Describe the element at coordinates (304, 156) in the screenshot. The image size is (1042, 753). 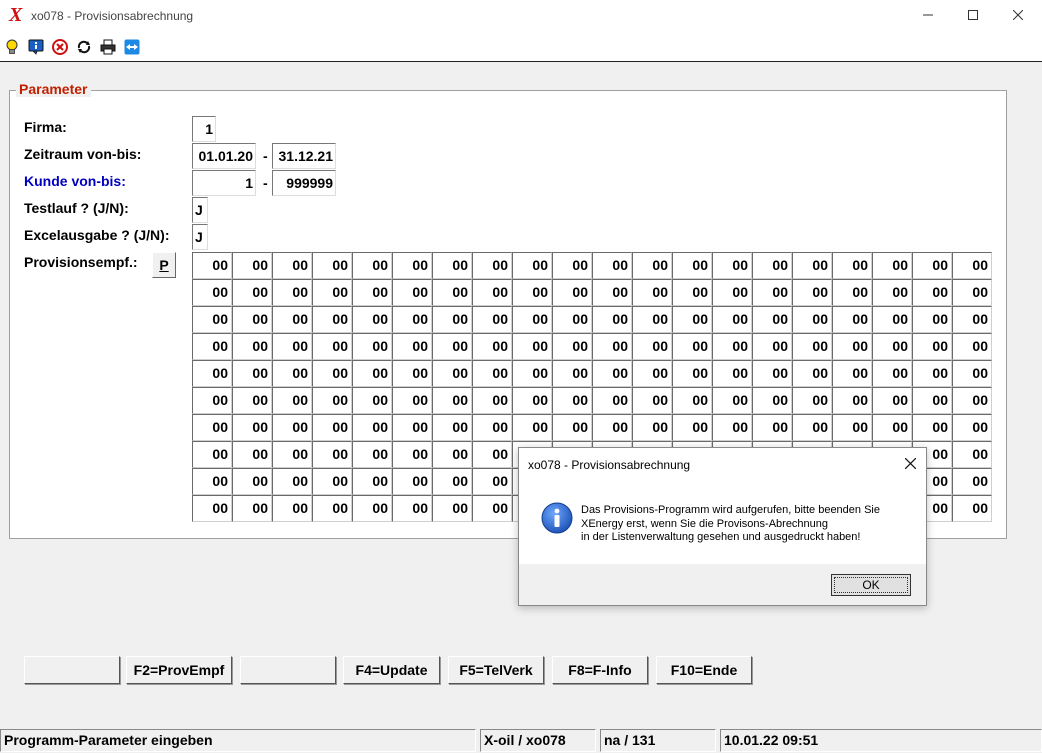
I see `zeitraum-bis-field: 31.12.21` at that location.